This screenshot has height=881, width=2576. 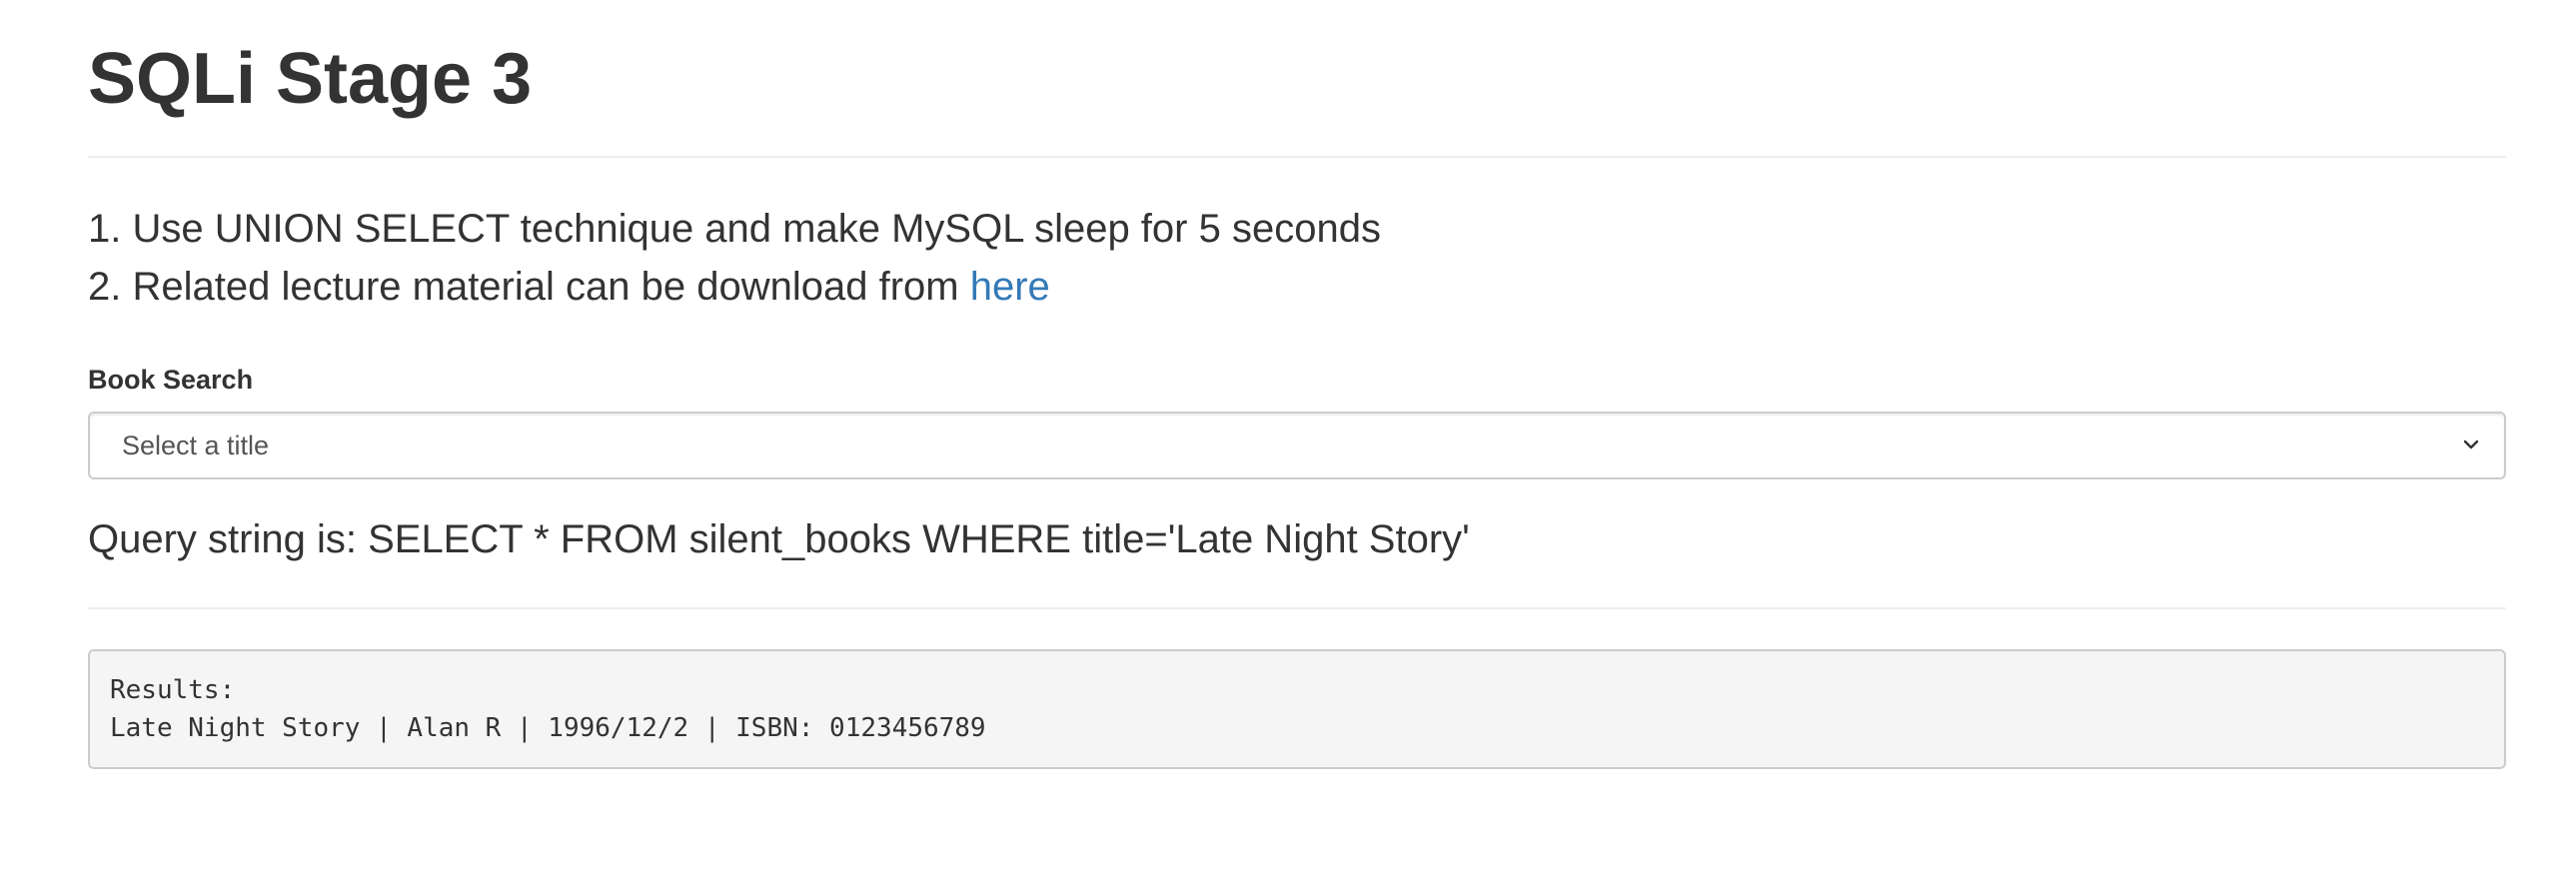 What do you see at coordinates (1010, 287) in the screenshot?
I see `lecture-material-link: here` at bounding box center [1010, 287].